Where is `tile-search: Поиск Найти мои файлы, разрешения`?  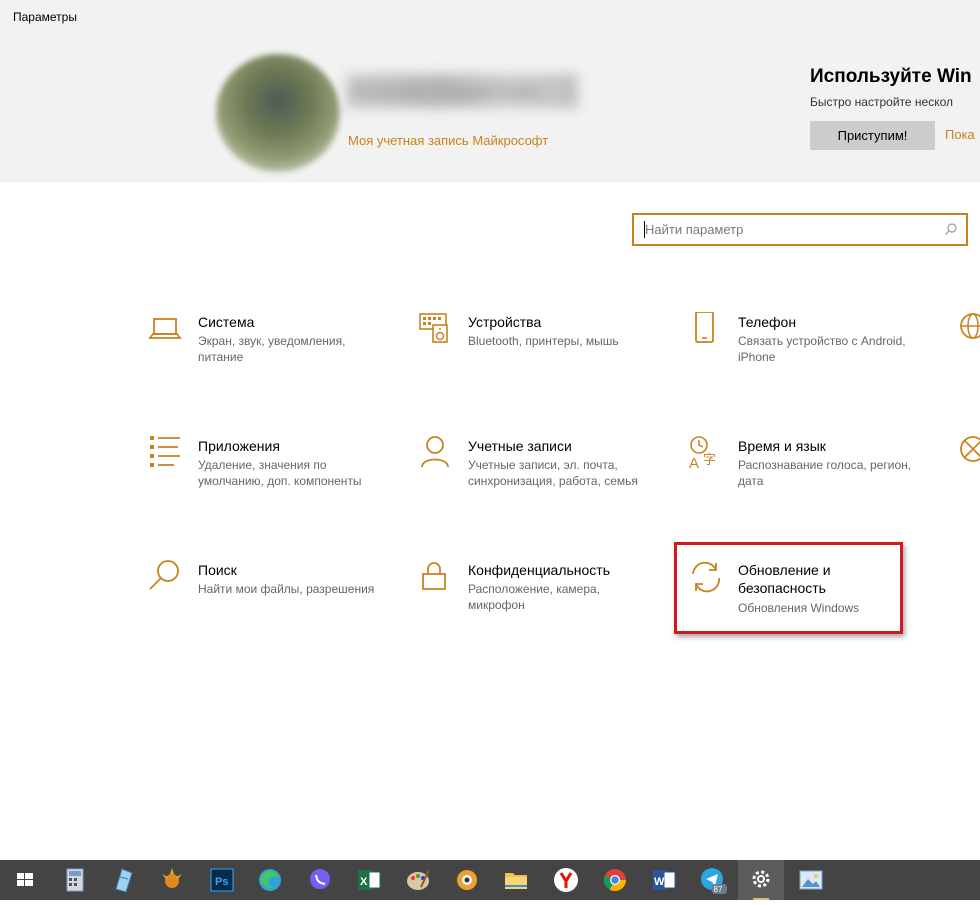 tile-search: Поиск Найти мои файлы, разрешения is located at coordinates (265, 590).